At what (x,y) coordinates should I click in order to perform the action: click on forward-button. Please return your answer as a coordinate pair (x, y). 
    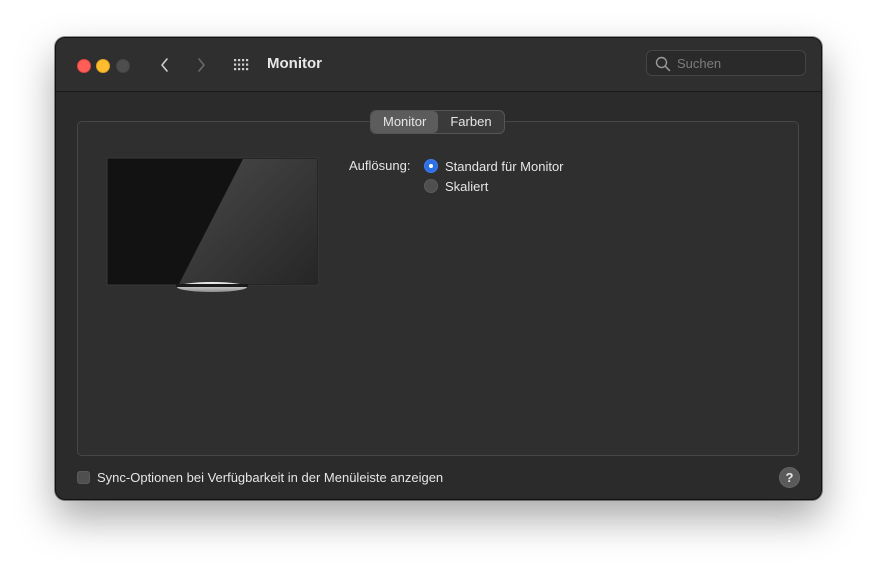
    Looking at the image, I should click on (201, 65).